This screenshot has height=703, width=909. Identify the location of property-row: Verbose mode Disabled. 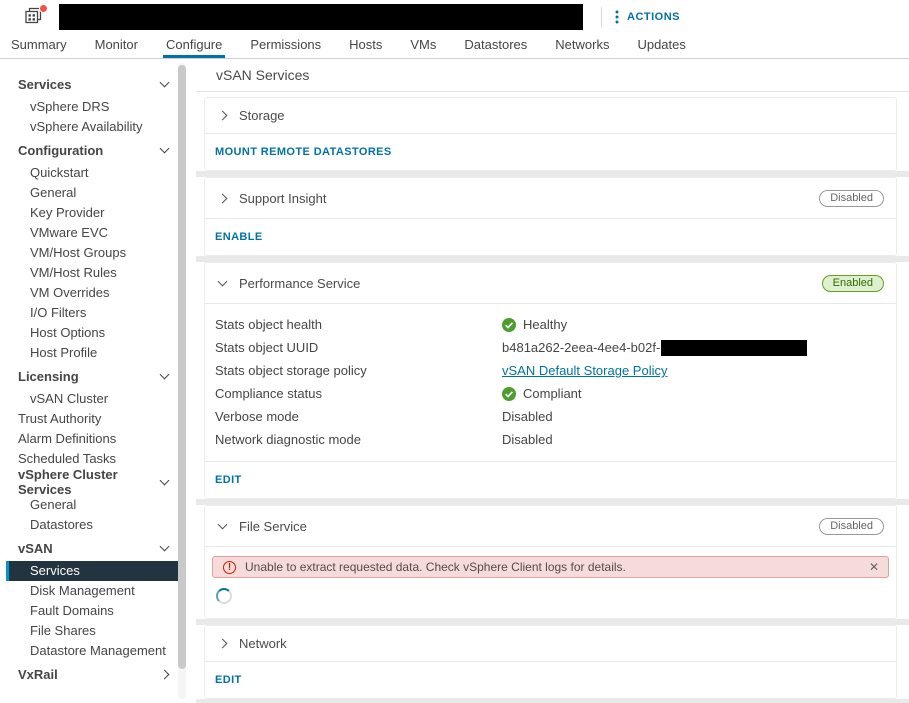
(555, 416).